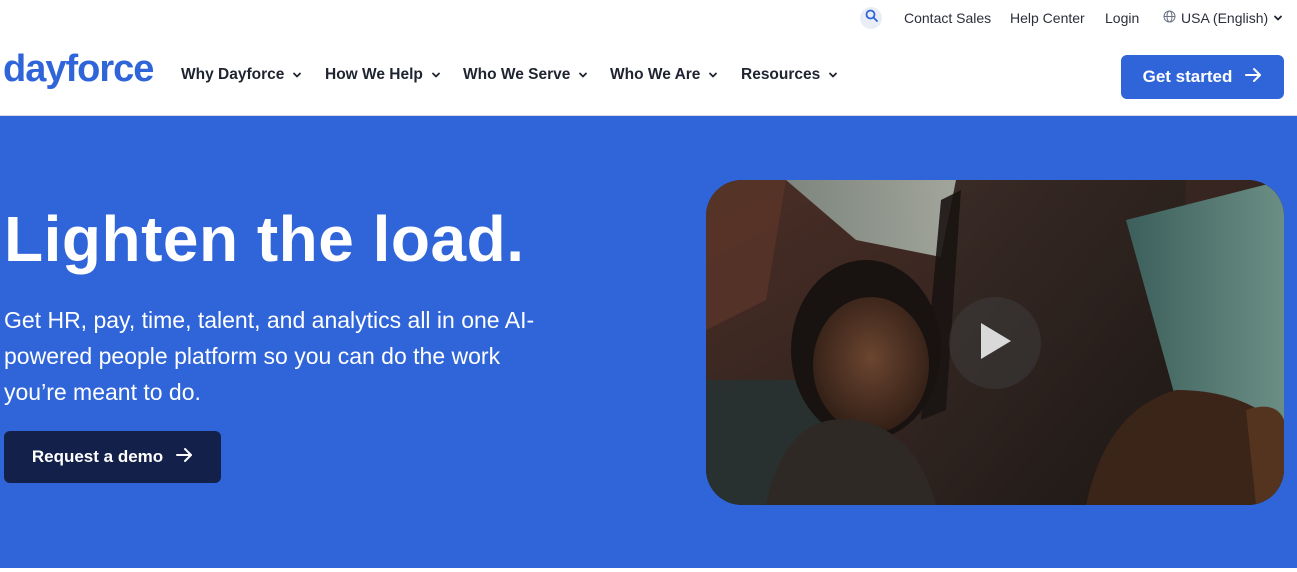 This screenshot has width=1297, height=572. Describe the element at coordinates (78, 69) in the screenshot. I see `dayforce-logo: dayforce` at that location.